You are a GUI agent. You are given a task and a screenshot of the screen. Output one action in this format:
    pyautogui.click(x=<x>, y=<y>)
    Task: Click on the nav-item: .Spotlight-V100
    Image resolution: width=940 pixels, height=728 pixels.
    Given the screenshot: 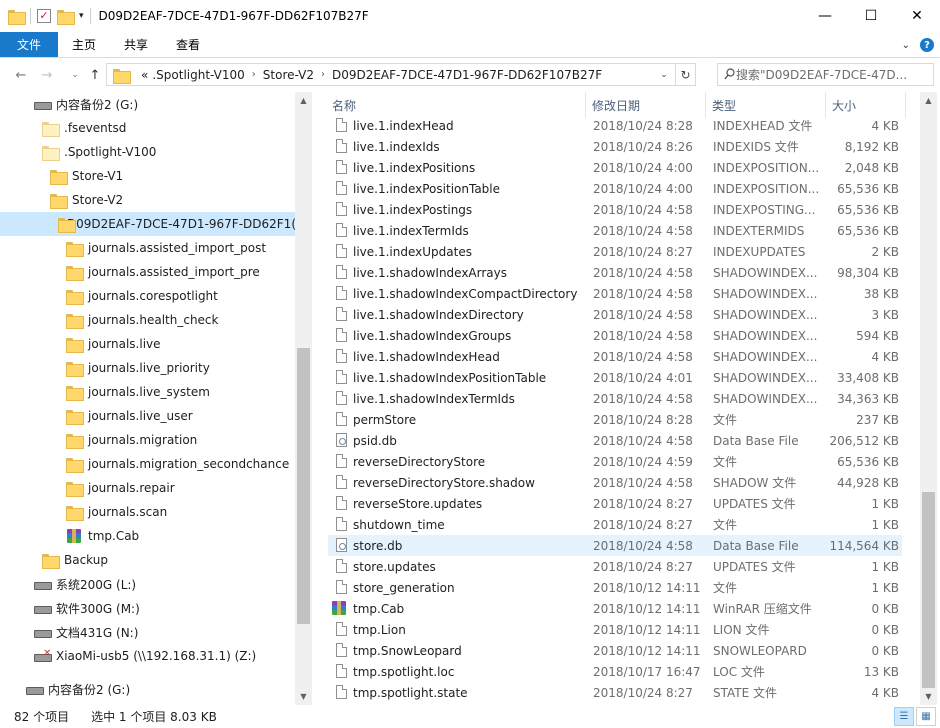 What is the action you would take?
    pyautogui.click(x=148, y=152)
    